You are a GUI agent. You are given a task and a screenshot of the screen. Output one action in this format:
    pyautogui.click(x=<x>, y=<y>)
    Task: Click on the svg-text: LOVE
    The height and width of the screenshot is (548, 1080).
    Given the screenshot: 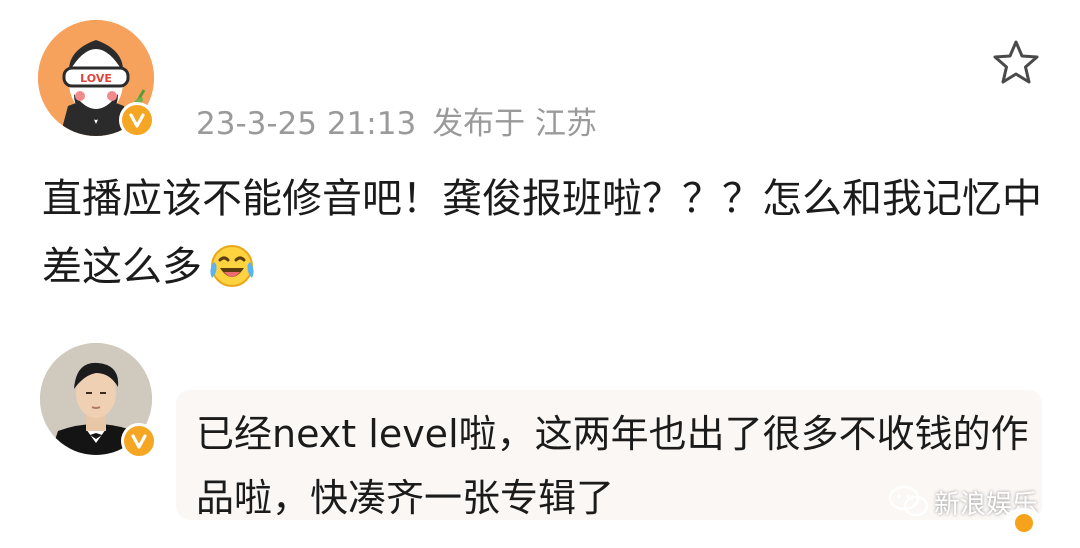 What is the action you would take?
    pyautogui.click(x=96, y=78)
    